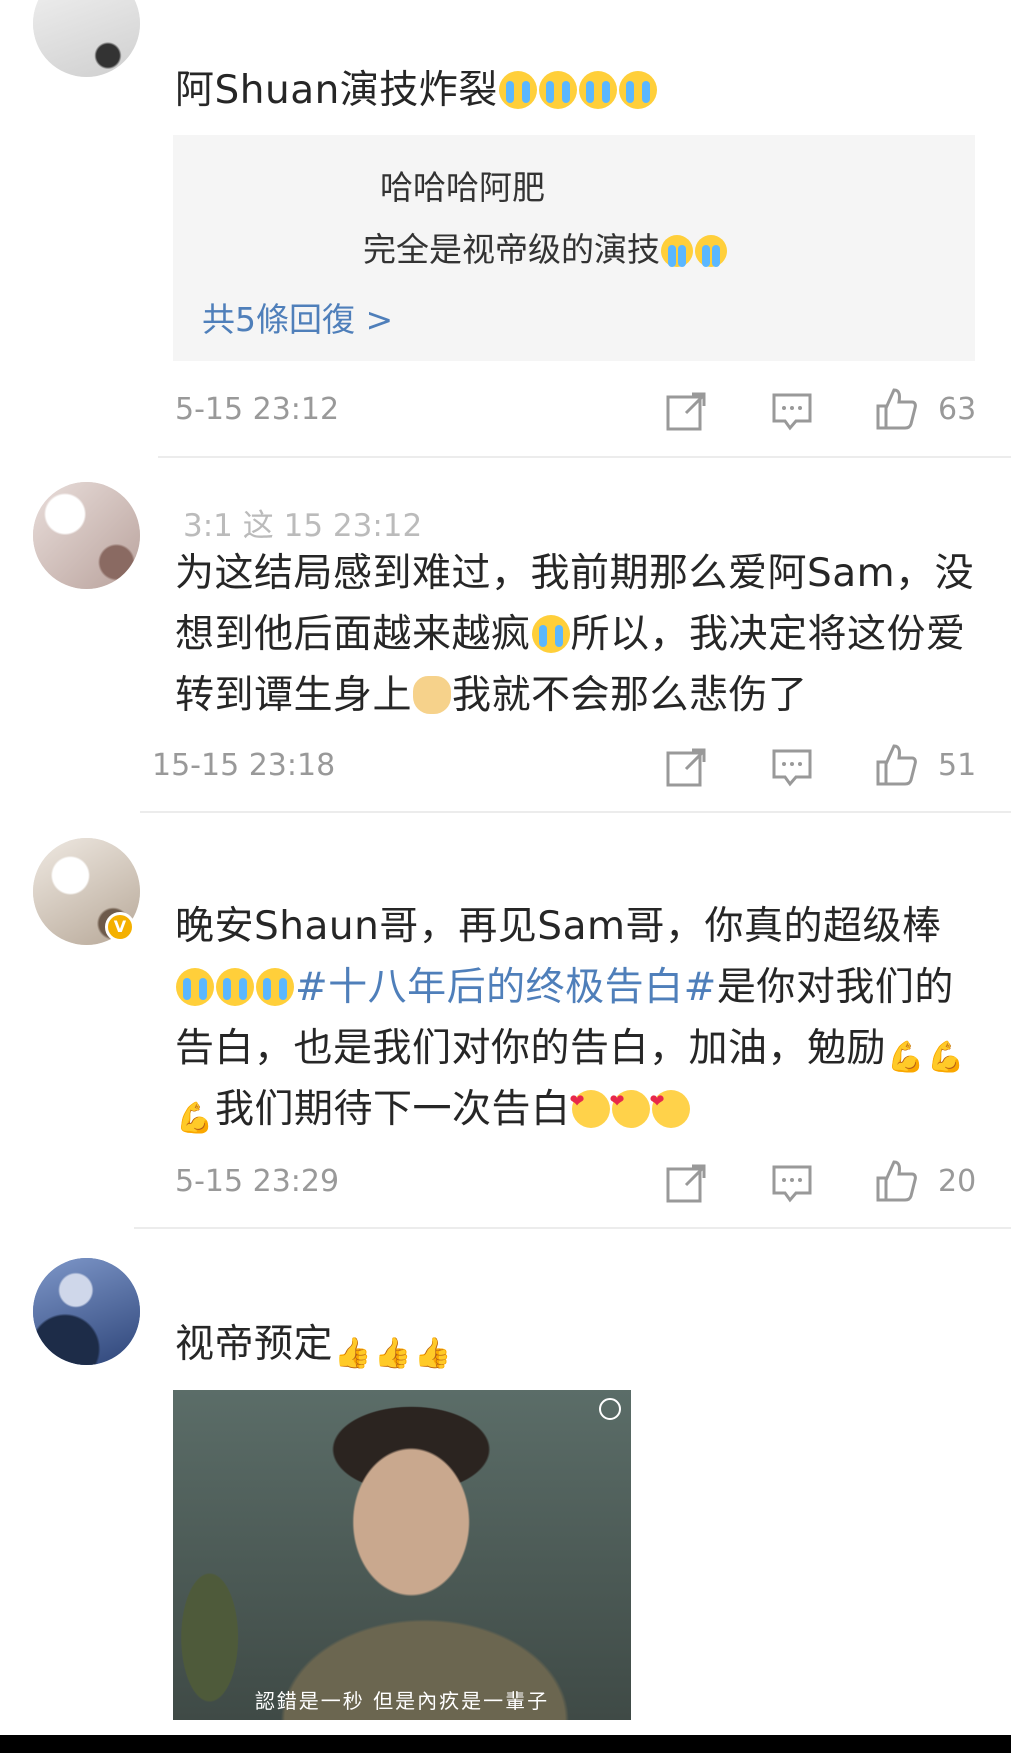  I want to click on channel-logo-icon, so click(610, 1409).